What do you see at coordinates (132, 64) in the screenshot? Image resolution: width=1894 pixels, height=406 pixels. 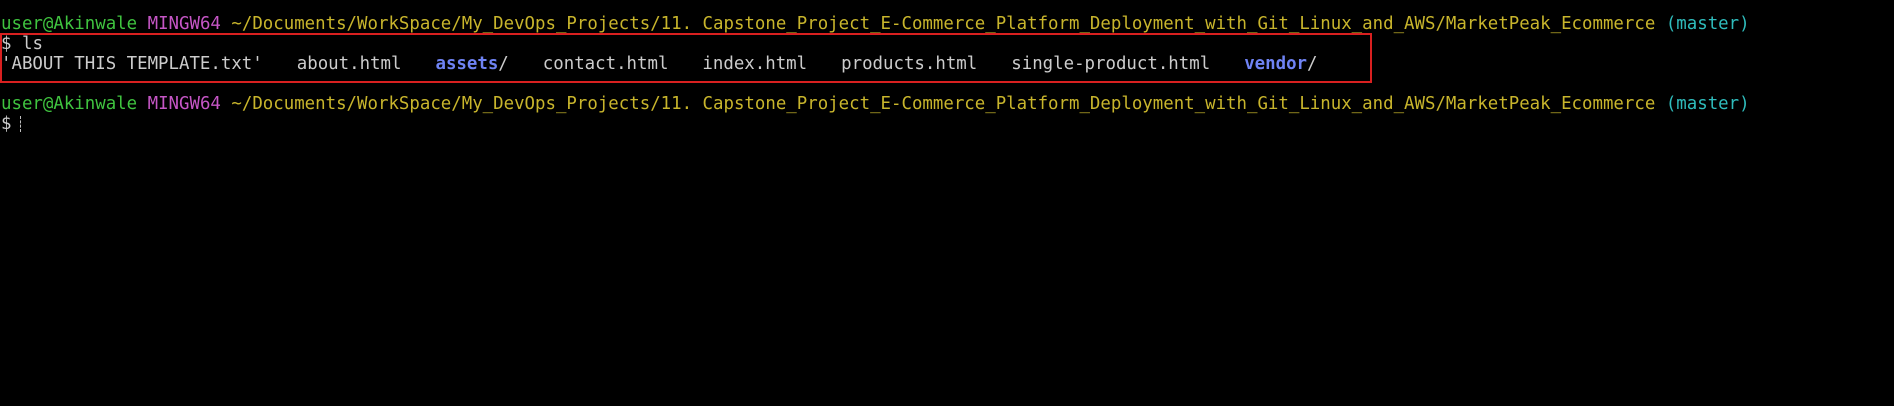 I see `file-entry: 'ABOUT THIS TEMPLATE.txt'` at bounding box center [132, 64].